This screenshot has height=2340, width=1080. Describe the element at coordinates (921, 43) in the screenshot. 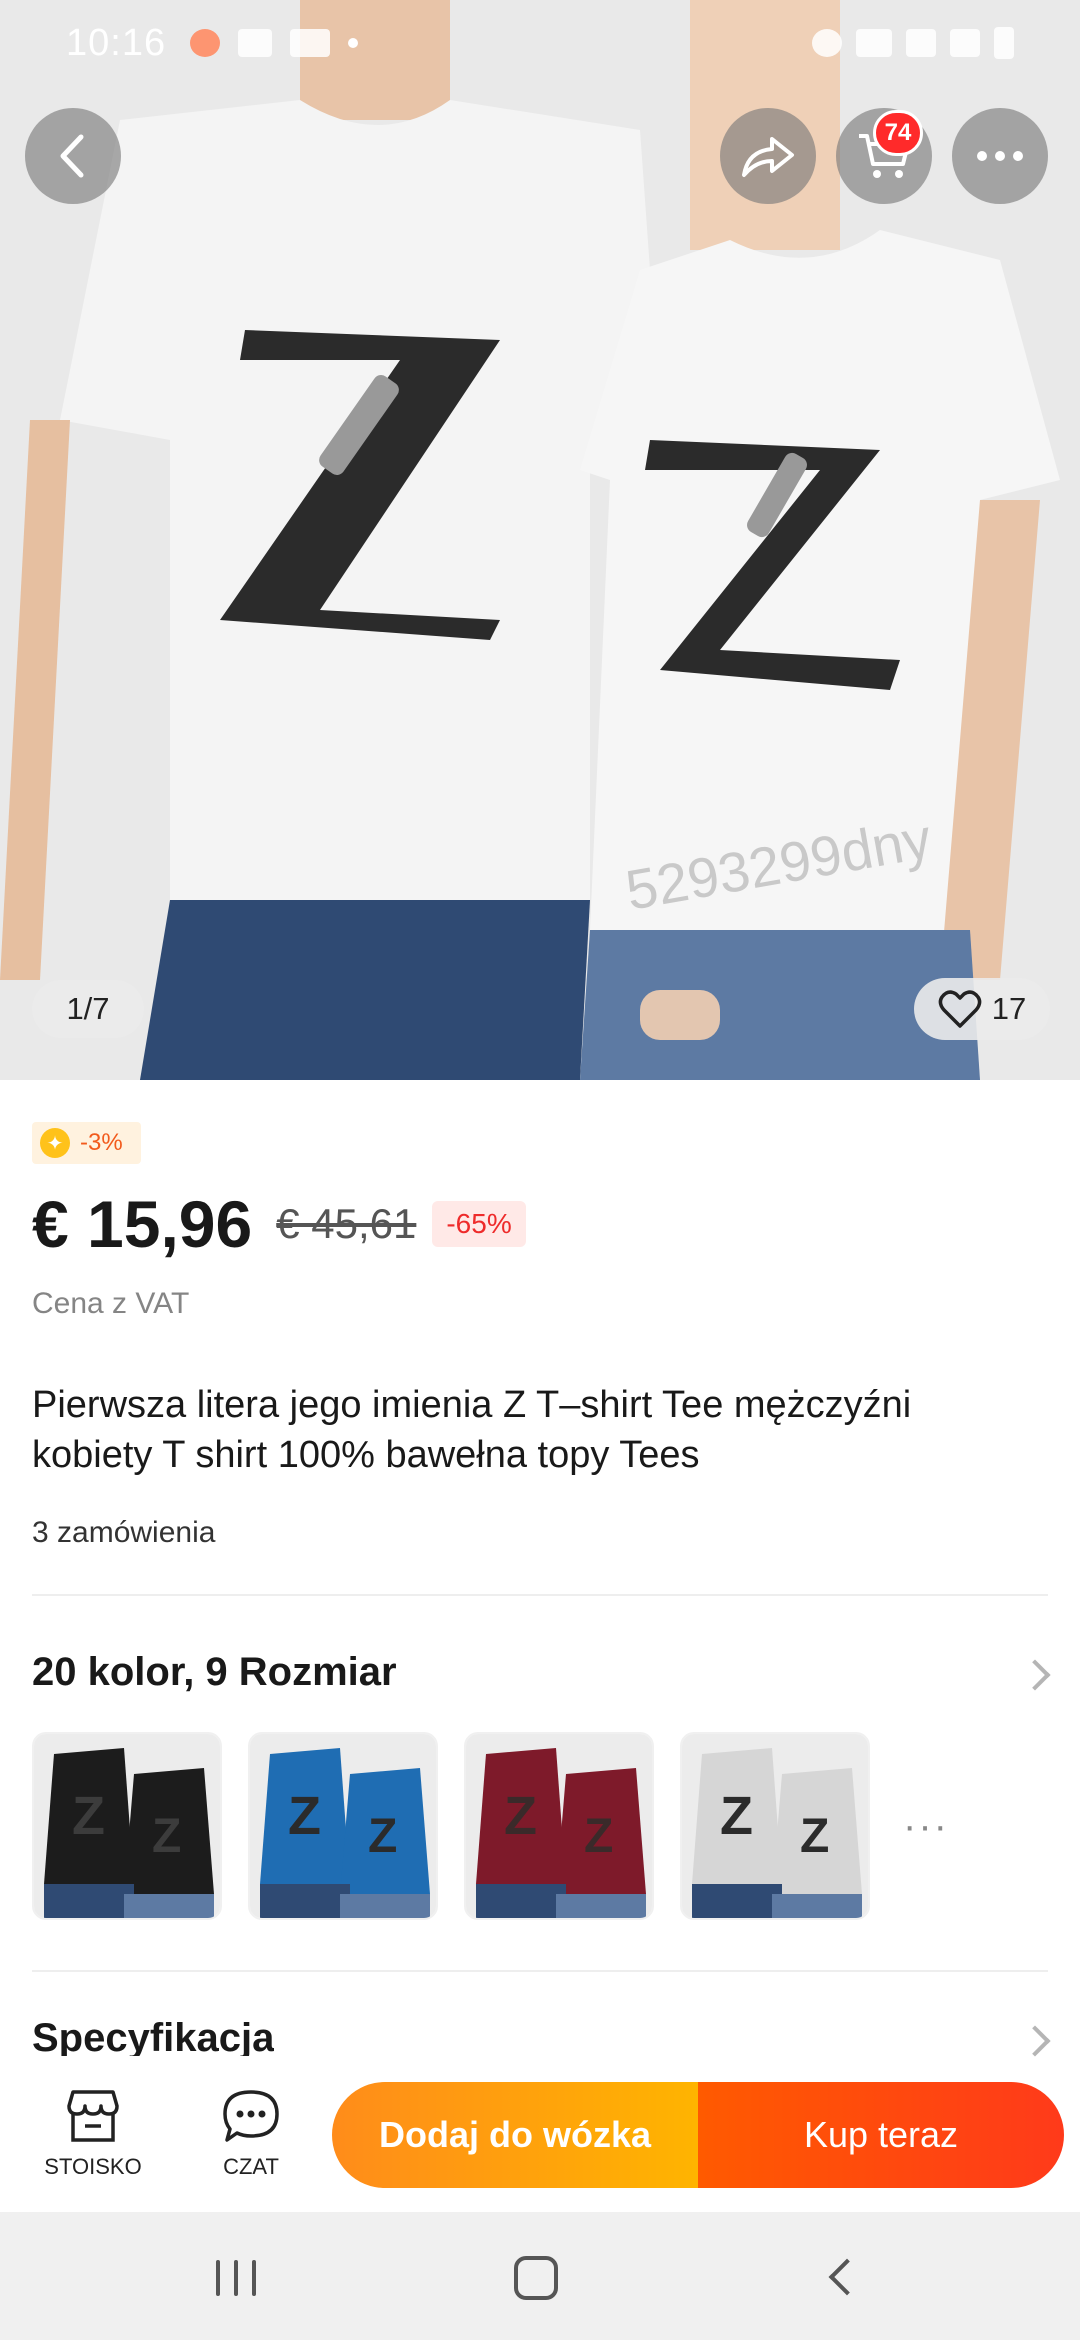

I see `signal-icon` at that location.